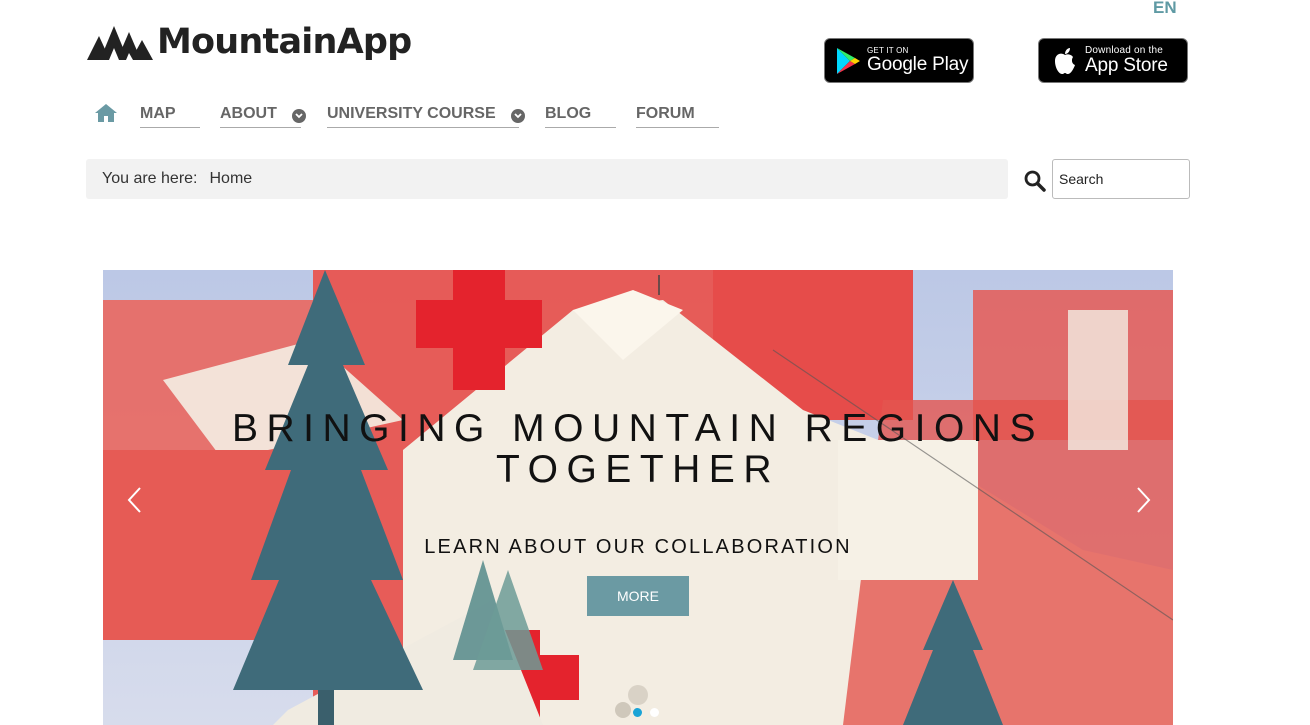 The height and width of the screenshot is (725, 1310). I want to click on carousel-prev-icon, so click(135, 500).